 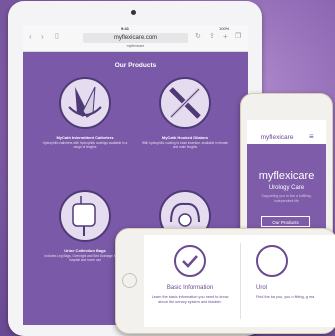 I want to click on site-header: myflexicare ≡, so click(x=286, y=132).